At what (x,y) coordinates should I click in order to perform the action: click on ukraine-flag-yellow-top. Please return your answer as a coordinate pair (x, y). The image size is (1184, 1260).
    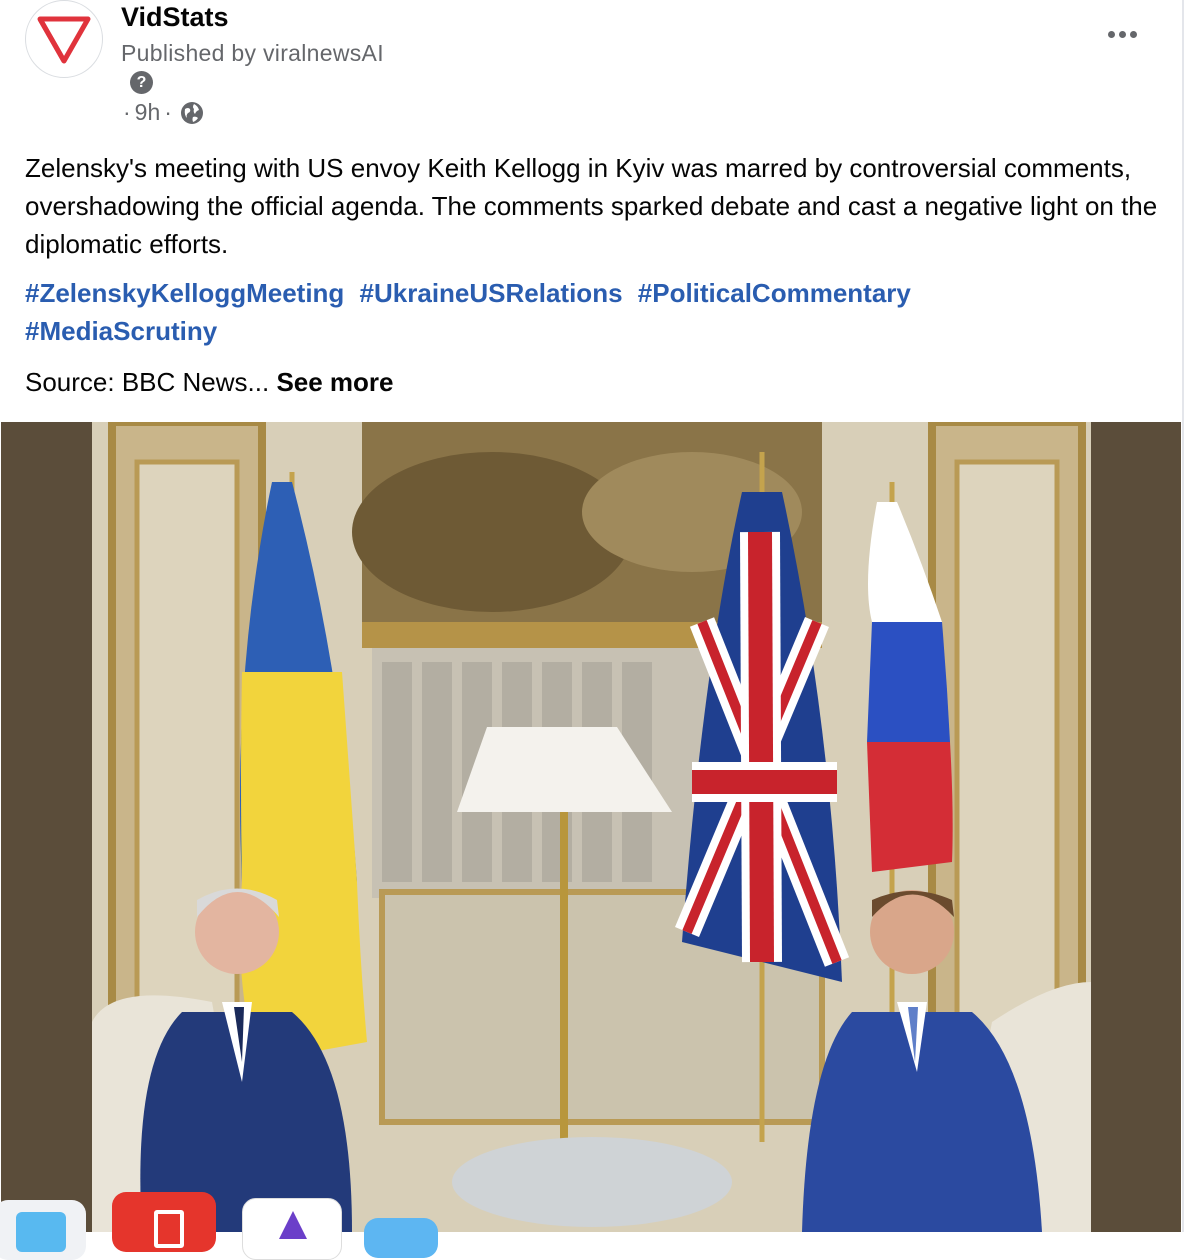
    Looking at the image, I should click on (299, 777).